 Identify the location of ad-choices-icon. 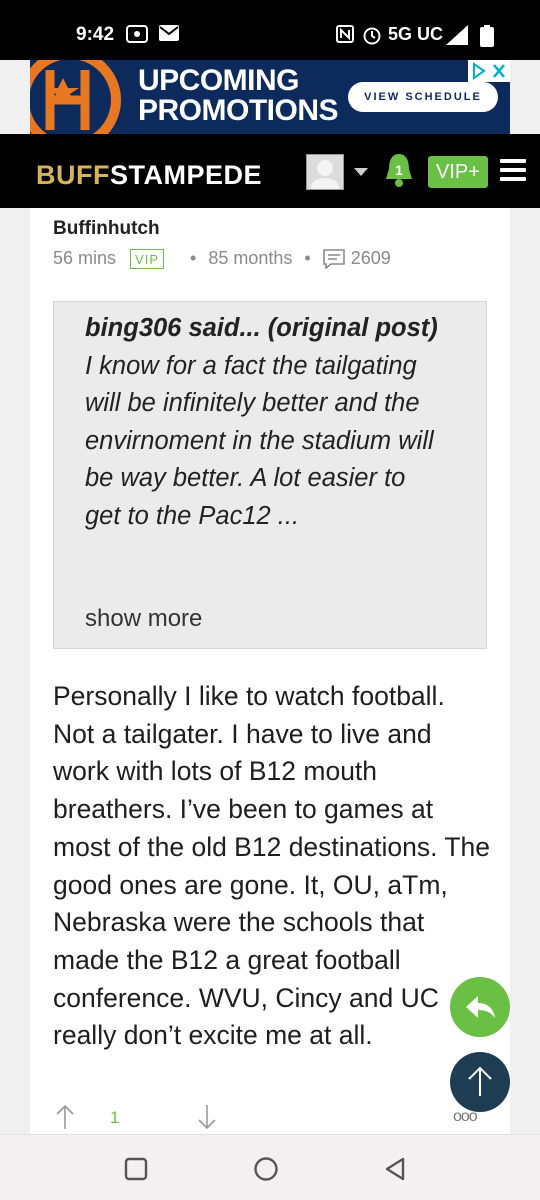
(489, 71).